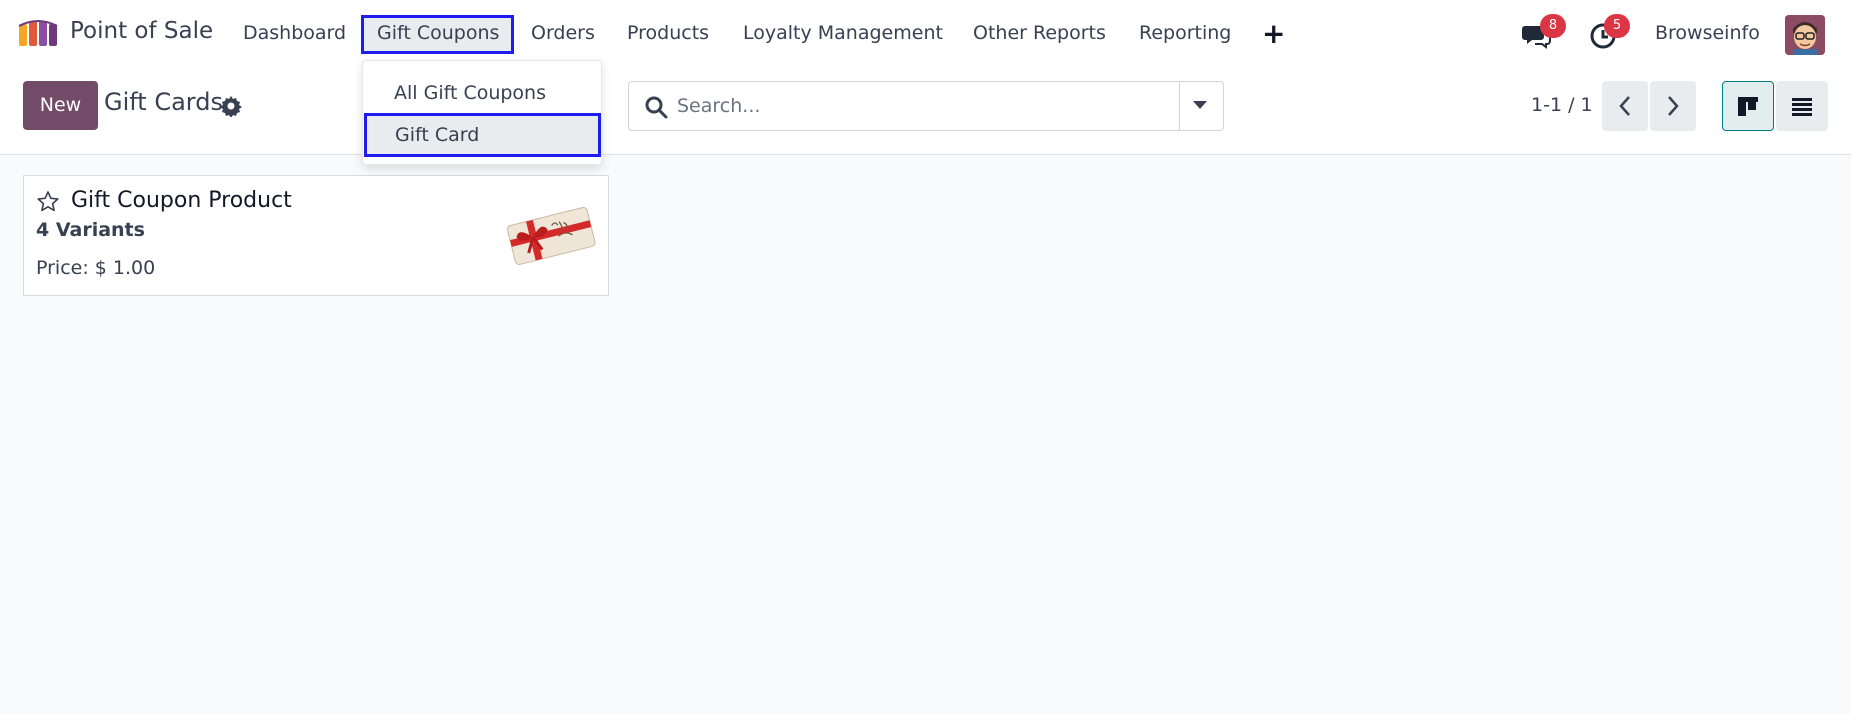 This screenshot has height=714, width=1851. Describe the element at coordinates (1805, 35) in the screenshot. I see `user-avatar` at that location.